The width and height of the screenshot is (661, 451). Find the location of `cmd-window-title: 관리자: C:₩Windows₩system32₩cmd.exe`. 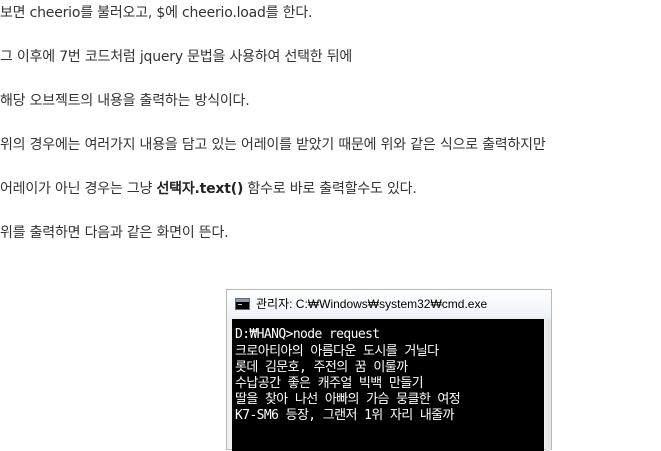

cmd-window-title: 관리자: C:₩Windows₩system32₩cmd.exe is located at coordinates (372, 304).